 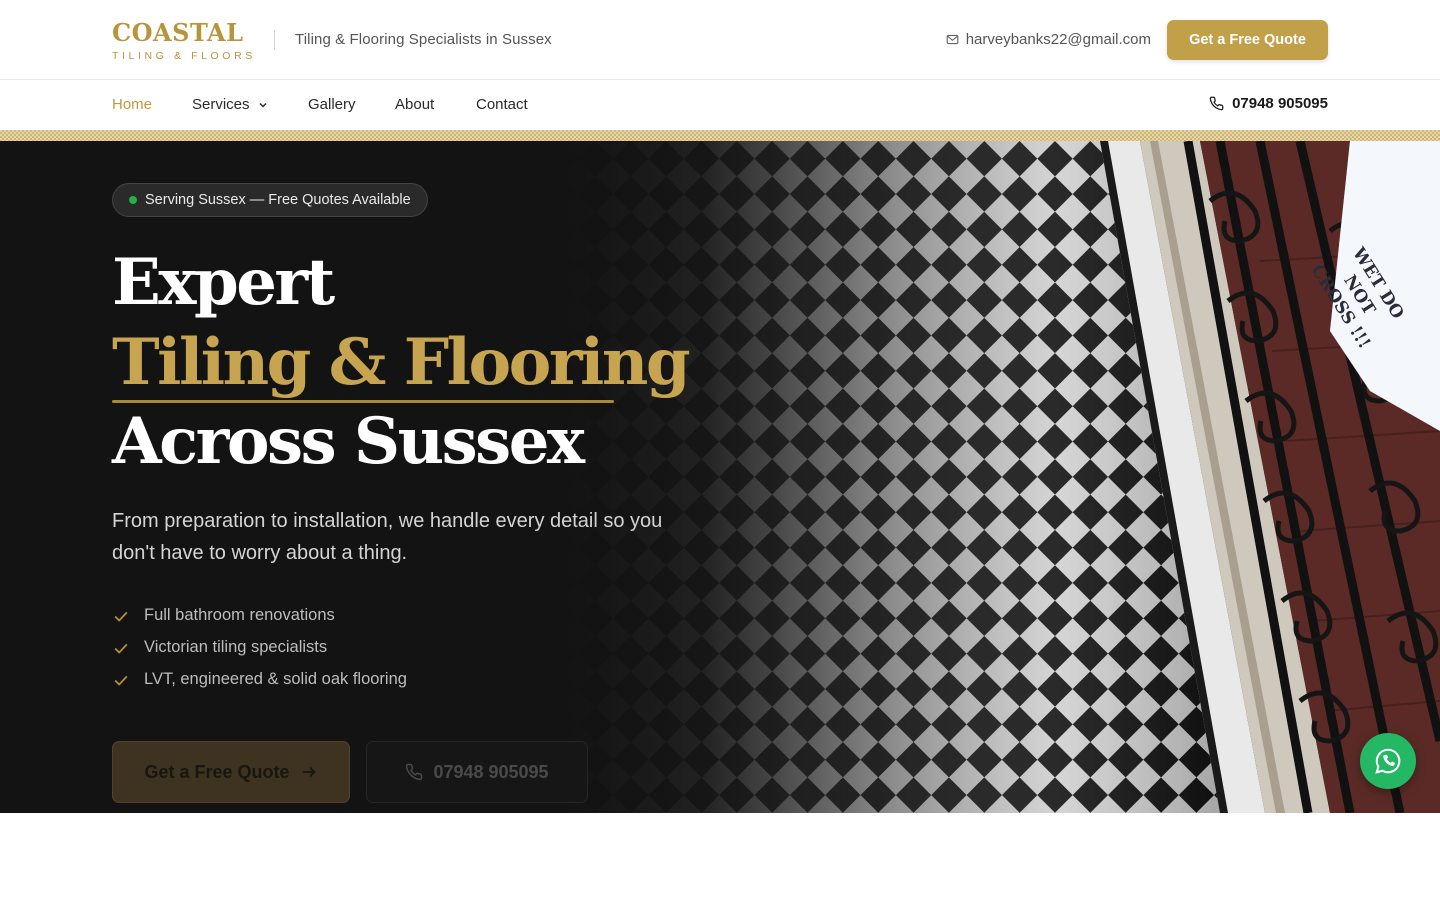 What do you see at coordinates (236, 647) in the screenshot?
I see `feature-text: Victorian tiling specialists` at bounding box center [236, 647].